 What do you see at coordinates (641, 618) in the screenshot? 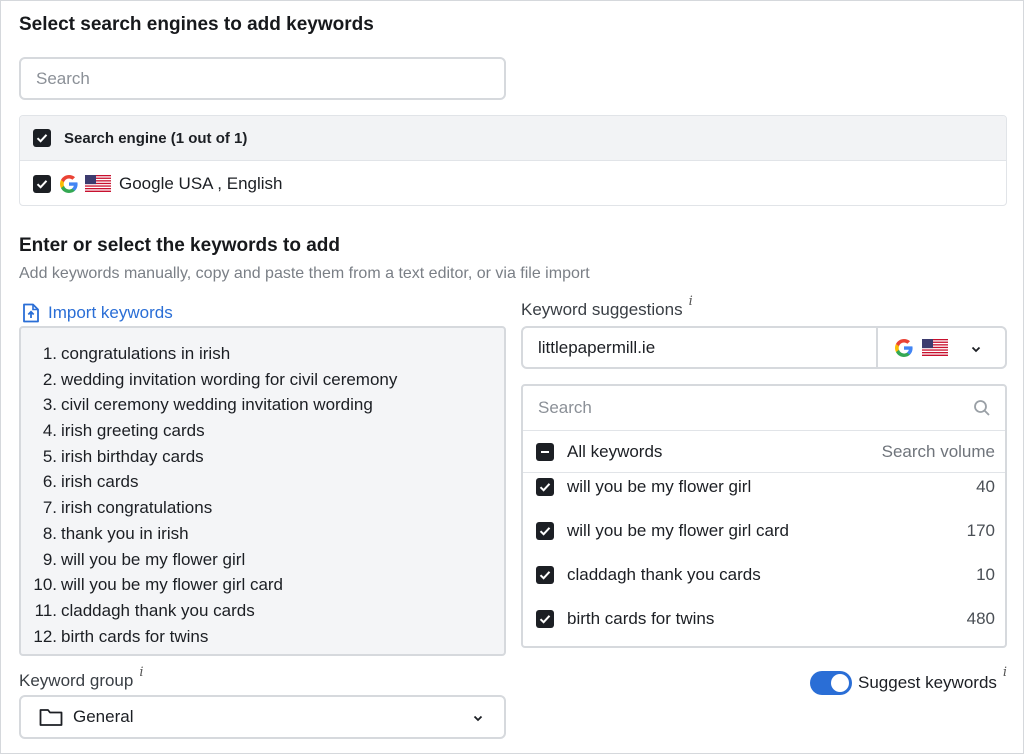
I see `suggestion-keyword: birth cards for twins` at bounding box center [641, 618].